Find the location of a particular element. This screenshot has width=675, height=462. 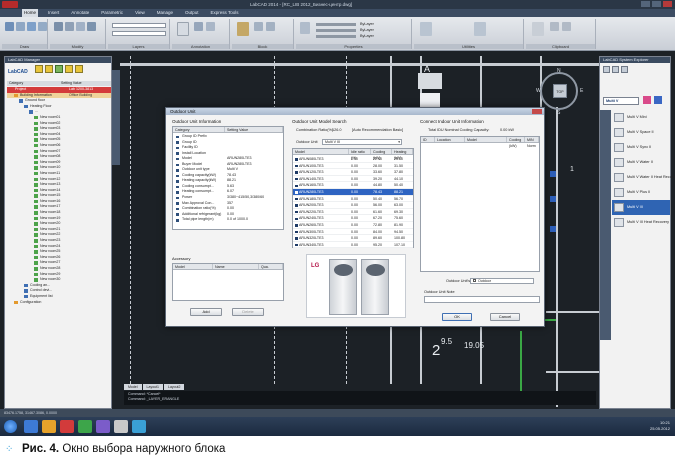

ok-button: OK is located at coordinates (457, 317).